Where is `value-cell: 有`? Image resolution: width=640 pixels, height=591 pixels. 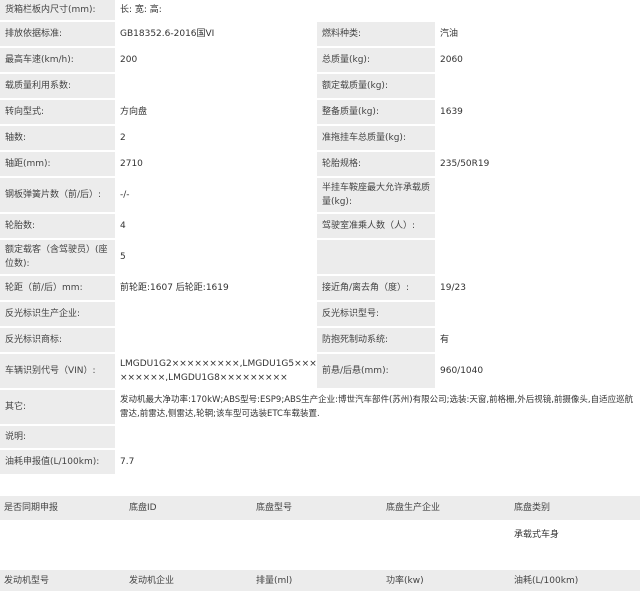 value-cell: 有 is located at coordinates (537, 340).